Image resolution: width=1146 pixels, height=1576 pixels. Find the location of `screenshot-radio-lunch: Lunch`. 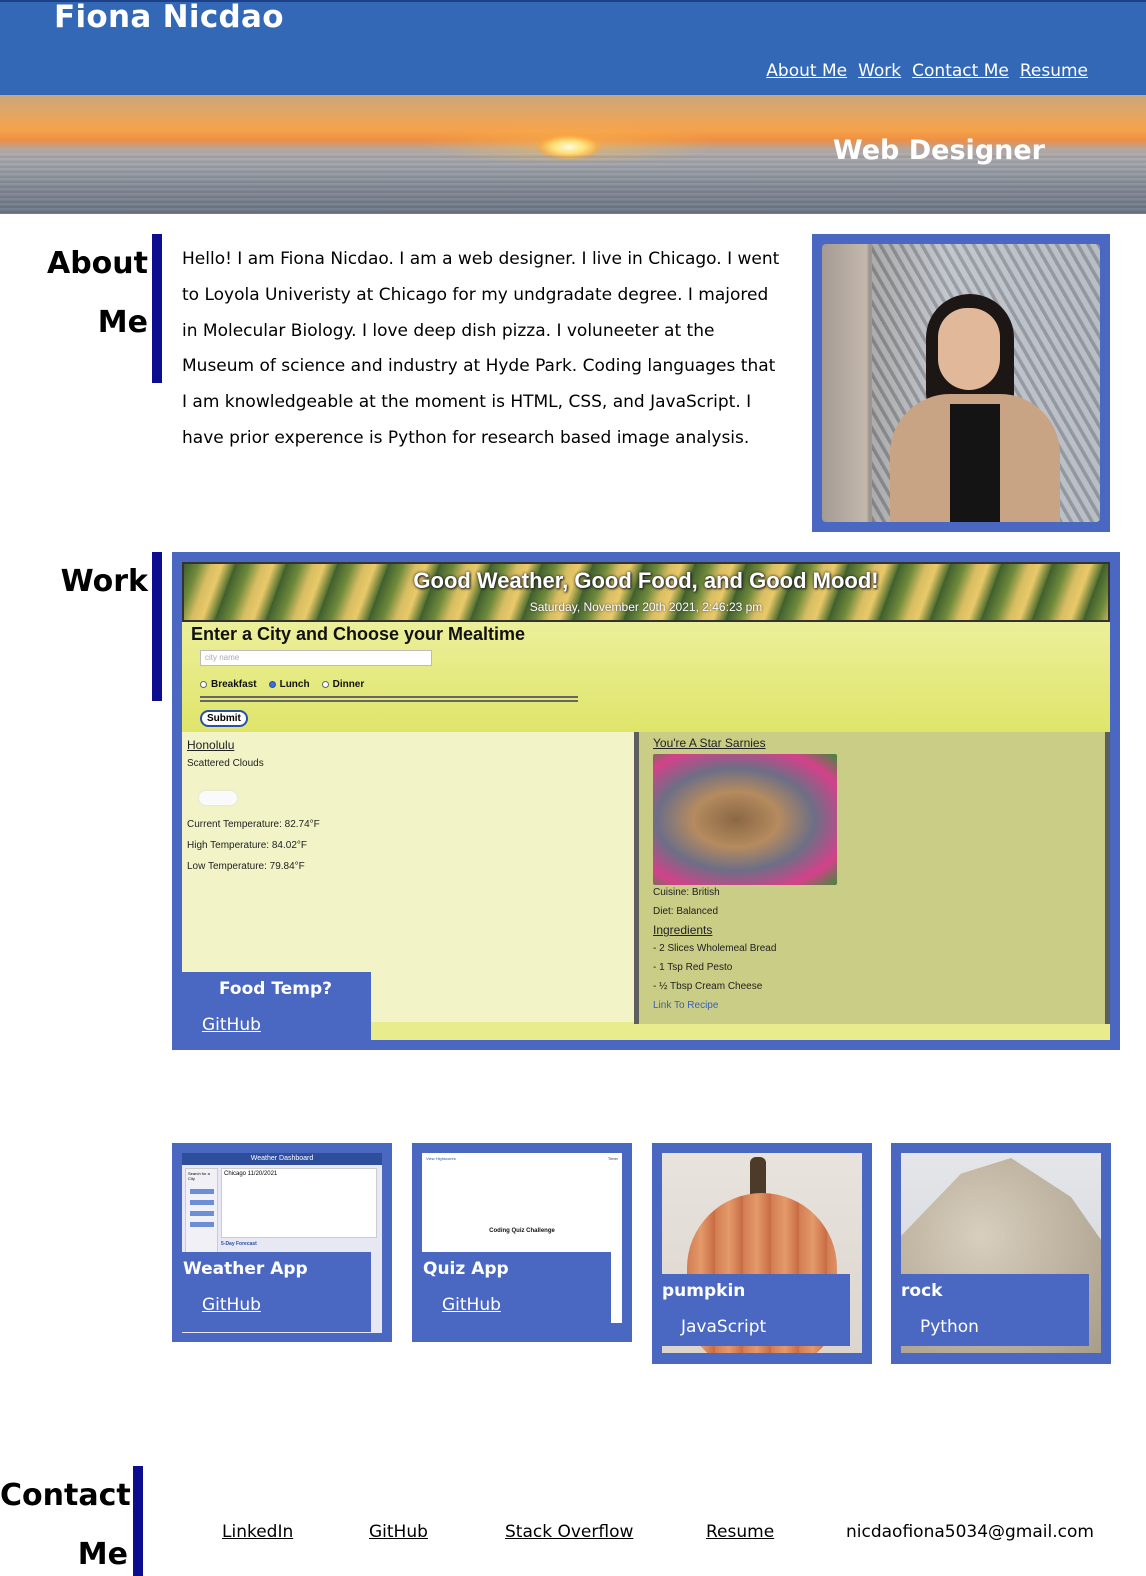

screenshot-radio-lunch: Lunch is located at coordinates (289, 684).